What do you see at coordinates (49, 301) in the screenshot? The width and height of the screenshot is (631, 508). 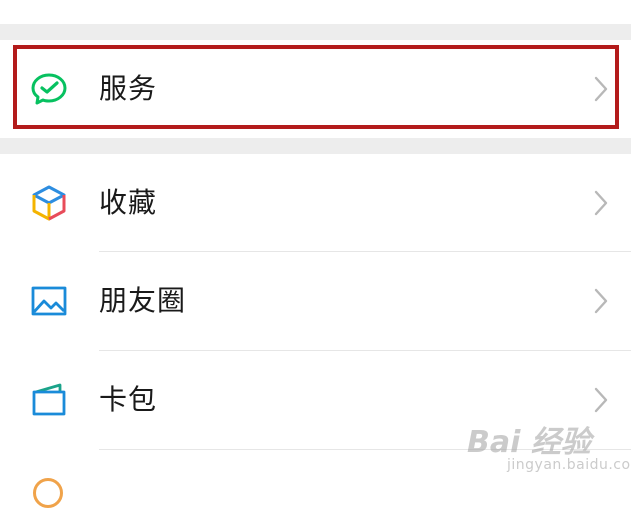 I see `moments-photo-icon` at bounding box center [49, 301].